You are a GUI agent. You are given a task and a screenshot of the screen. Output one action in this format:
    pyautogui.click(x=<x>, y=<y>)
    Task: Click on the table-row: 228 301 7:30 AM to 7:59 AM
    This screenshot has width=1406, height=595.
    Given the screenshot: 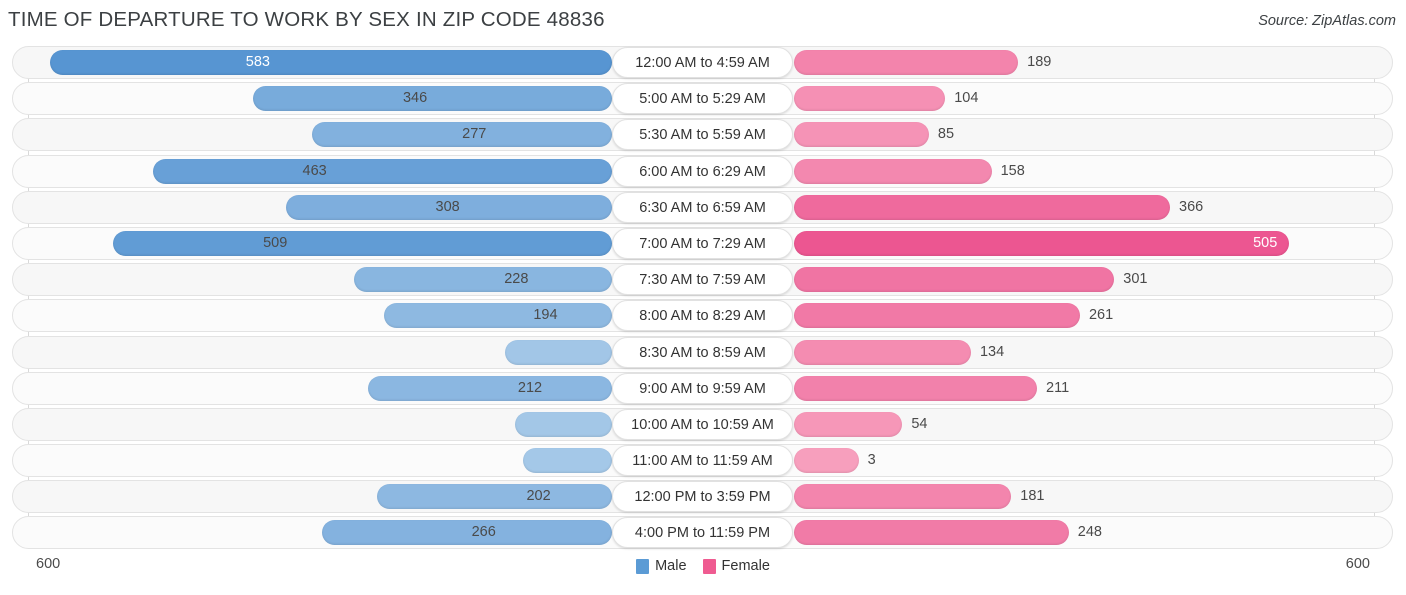 What is the action you would take?
    pyautogui.click(x=703, y=280)
    